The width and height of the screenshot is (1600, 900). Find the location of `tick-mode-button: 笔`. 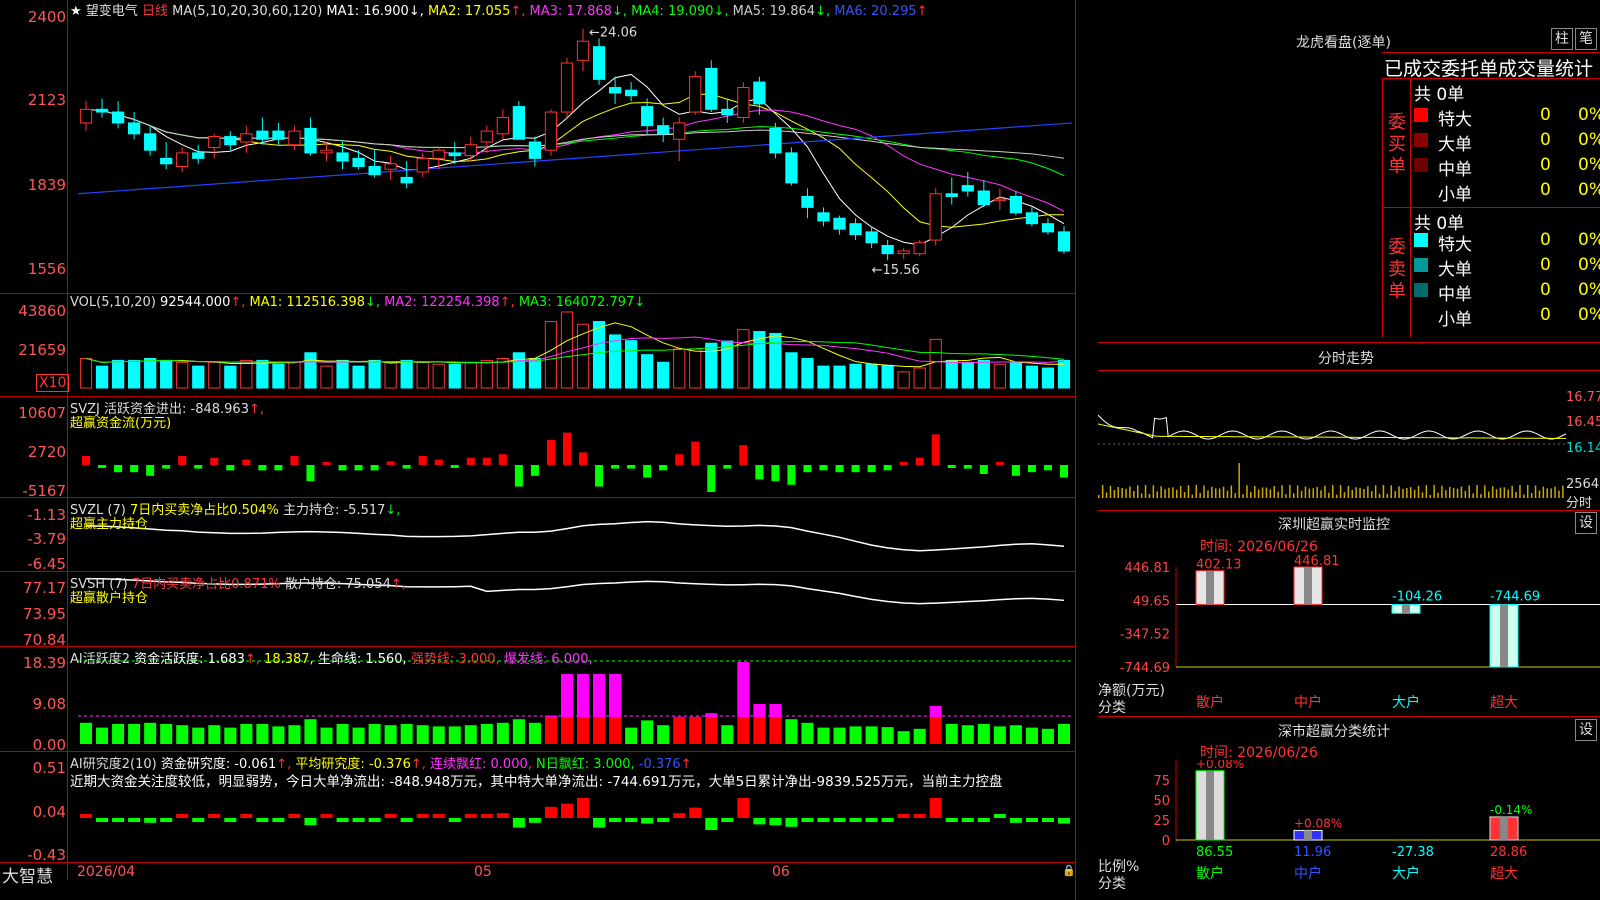

tick-mode-button: 笔 is located at coordinates (1586, 39).